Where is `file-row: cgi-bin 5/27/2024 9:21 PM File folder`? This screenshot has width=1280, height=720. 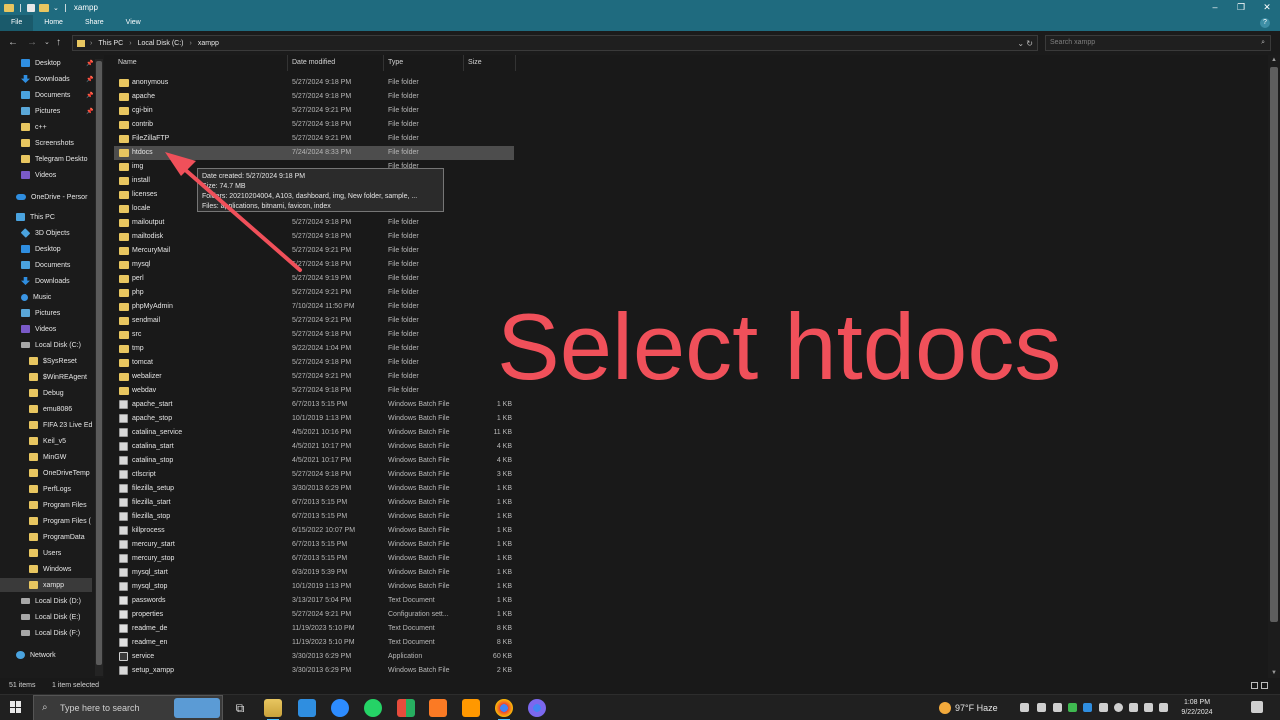
file-row: cgi-bin 5/27/2024 9:21 PM File folder is located at coordinates (314, 111).